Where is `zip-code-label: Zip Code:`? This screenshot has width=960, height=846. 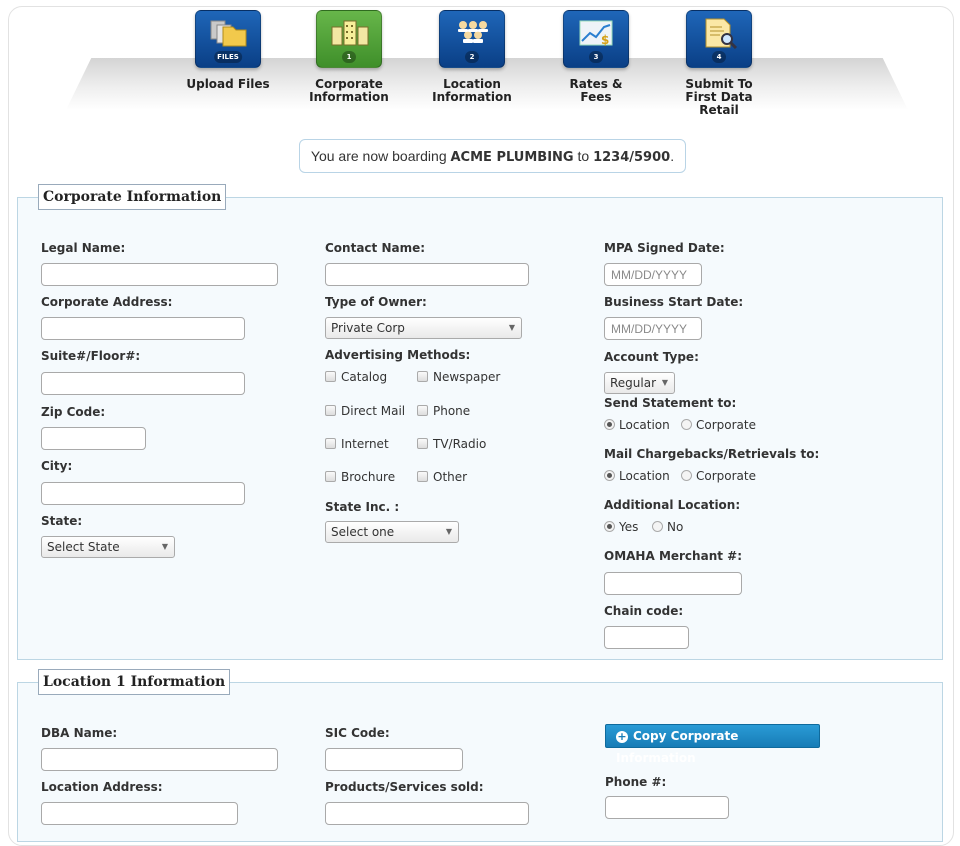 zip-code-label: Zip Code: is located at coordinates (73, 412).